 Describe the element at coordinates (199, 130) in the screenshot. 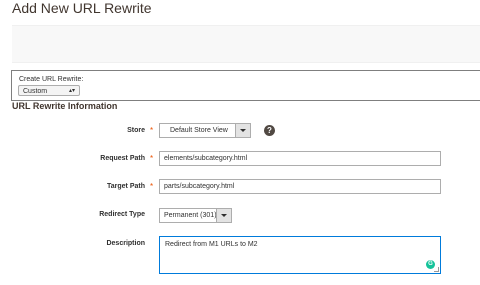

I see `store-selected: Default Store View` at that location.